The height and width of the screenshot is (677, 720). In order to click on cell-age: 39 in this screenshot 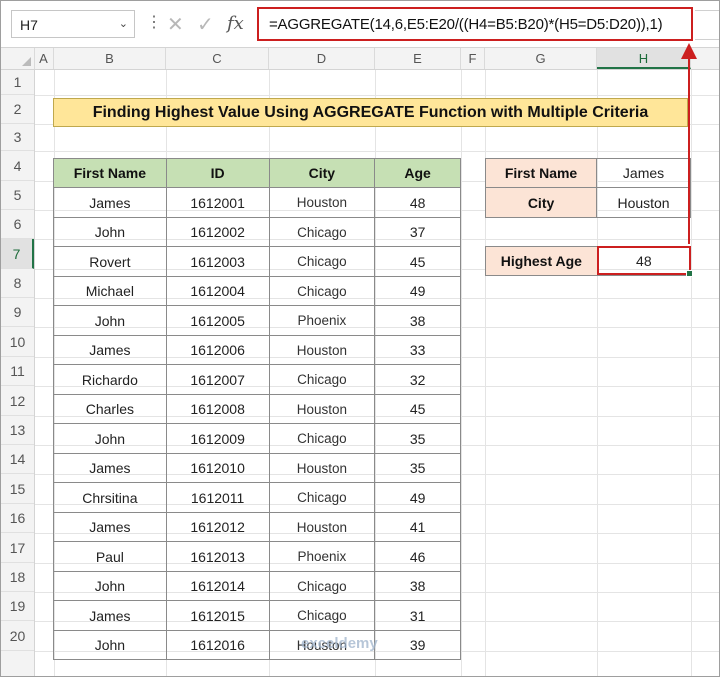, I will do `click(417, 645)`.